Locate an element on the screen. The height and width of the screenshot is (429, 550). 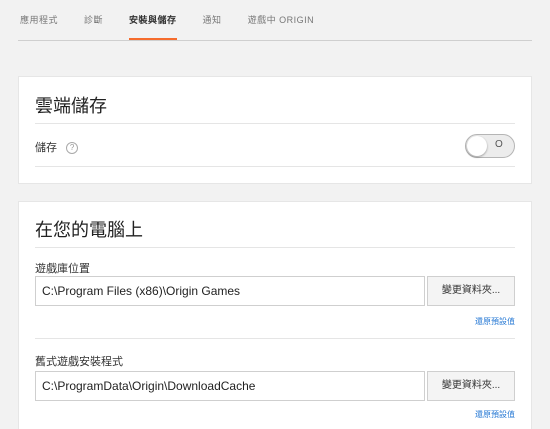
top-nav-bar: 應用程式 診斷 安裝與儲存 通知 遊戲中 ORIGIN is located at coordinates (275, 21).